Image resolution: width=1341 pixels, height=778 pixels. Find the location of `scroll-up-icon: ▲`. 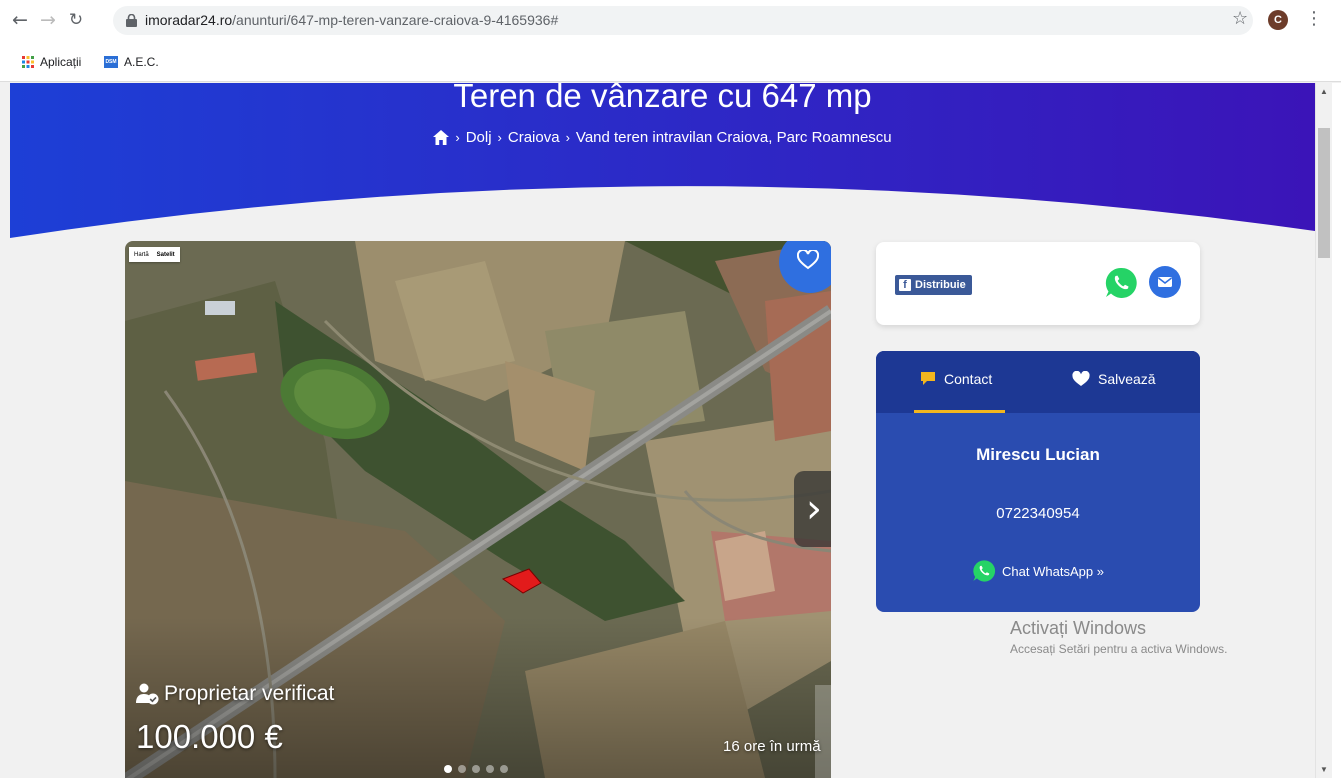

scroll-up-icon: ▲ is located at coordinates (1324, 91).